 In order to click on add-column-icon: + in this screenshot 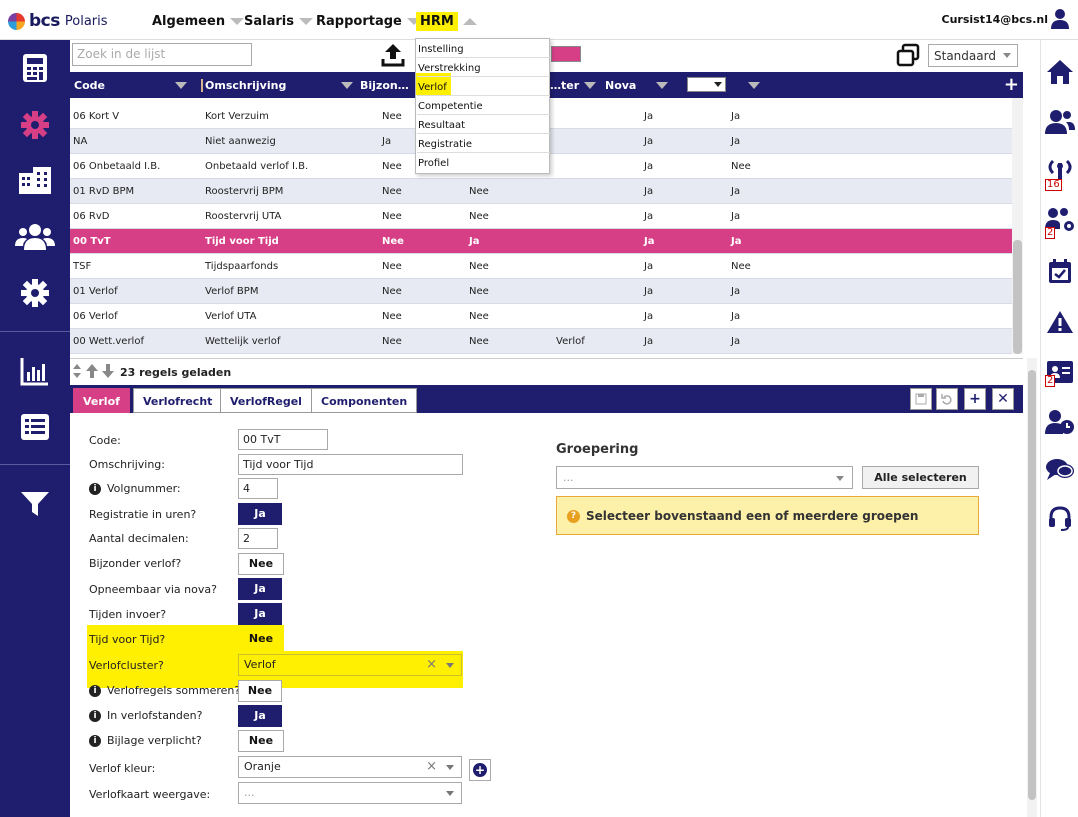, I will do `click(1011, 84)`.